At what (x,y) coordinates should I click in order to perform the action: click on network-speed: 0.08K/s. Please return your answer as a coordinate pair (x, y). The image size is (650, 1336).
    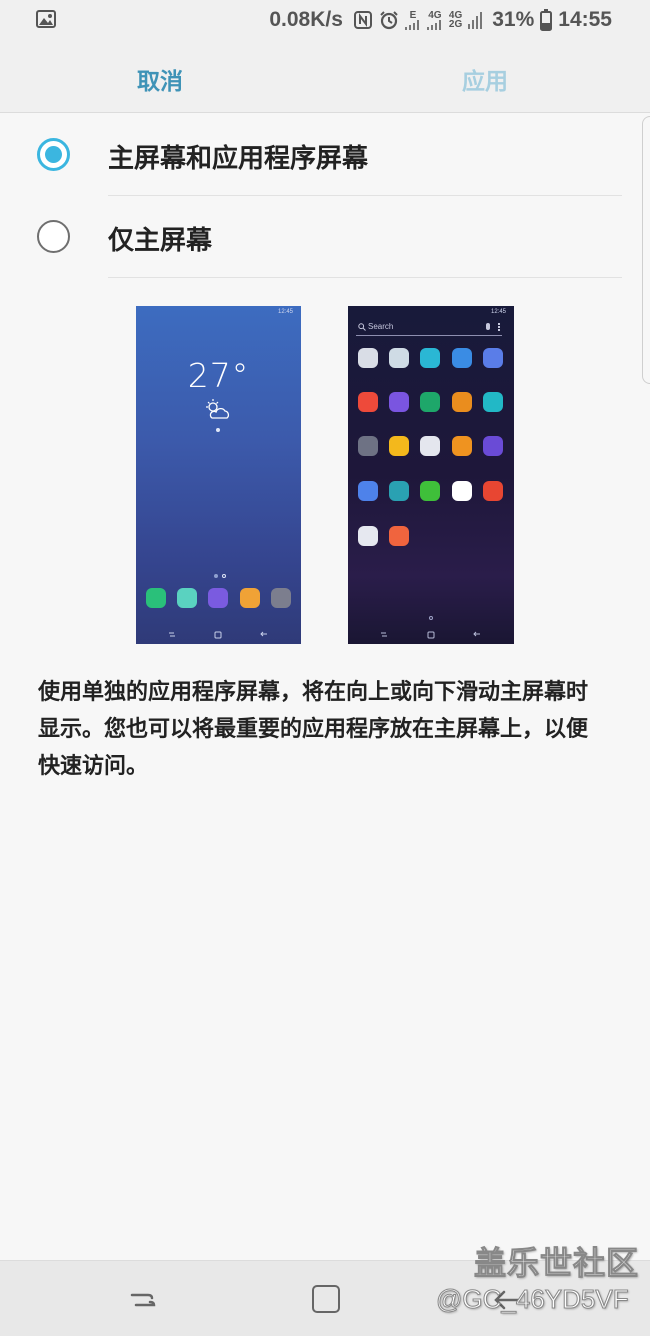
    Looking at the image, I should click on (306, 19).